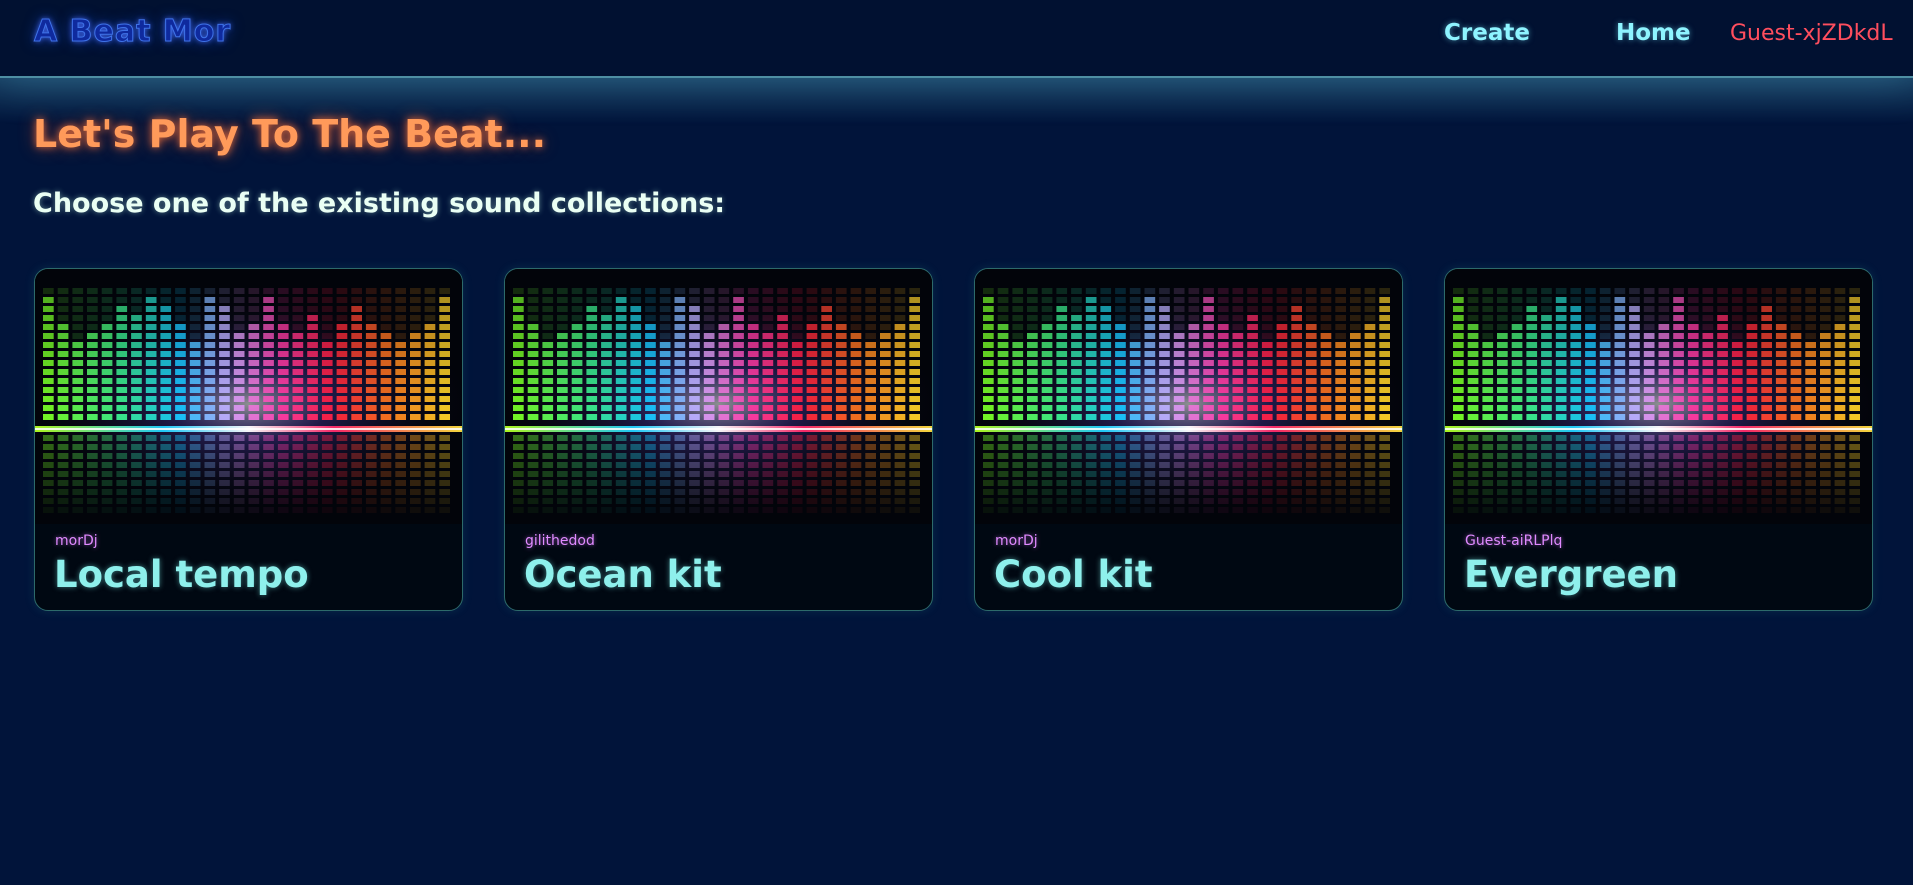  What do you see at coordinates (1653, 33) in the screenshot?
I see `nav-home-link: Home` at bounding box center [1653, 33].